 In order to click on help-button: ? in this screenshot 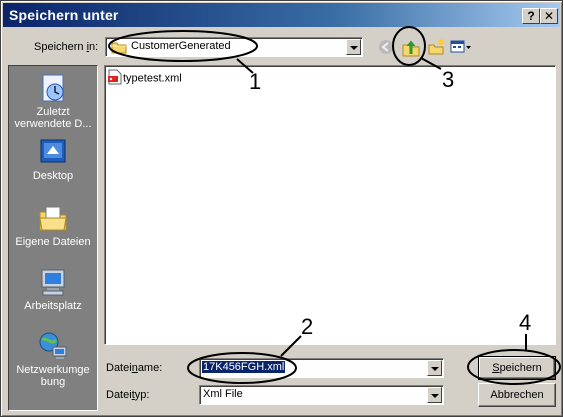, I will do `click(531, 16)`.